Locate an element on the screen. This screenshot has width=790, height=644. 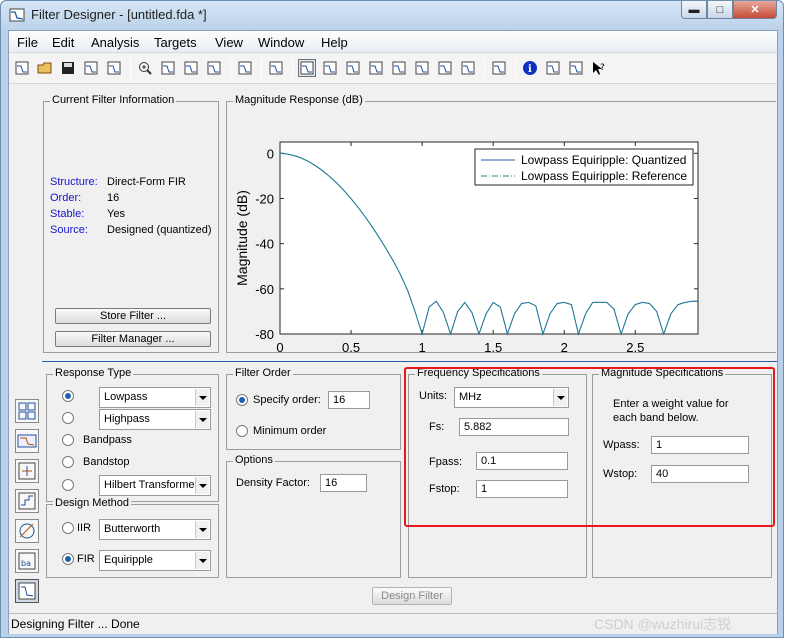
iir-radio is located at coordinates (68, 528).